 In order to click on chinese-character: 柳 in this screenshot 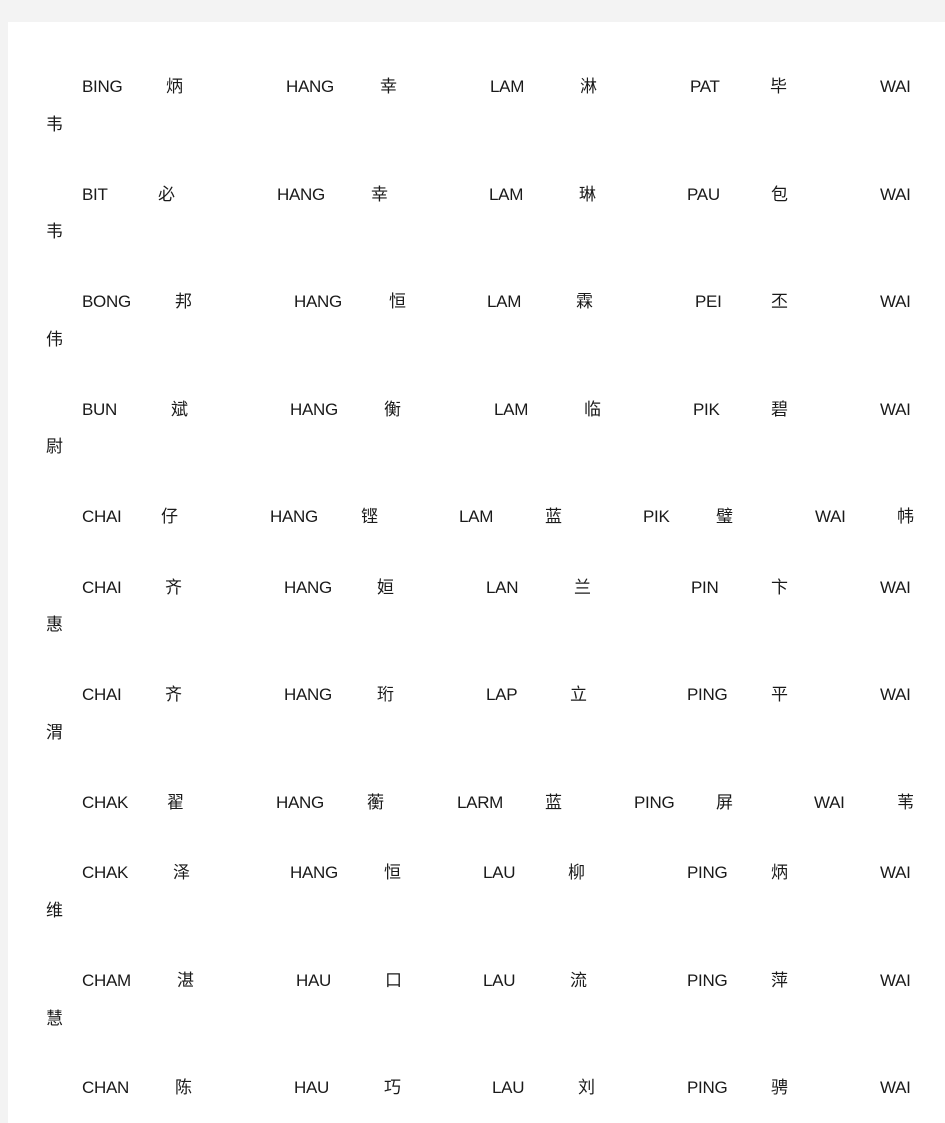, I will do `click(576, 873)`.